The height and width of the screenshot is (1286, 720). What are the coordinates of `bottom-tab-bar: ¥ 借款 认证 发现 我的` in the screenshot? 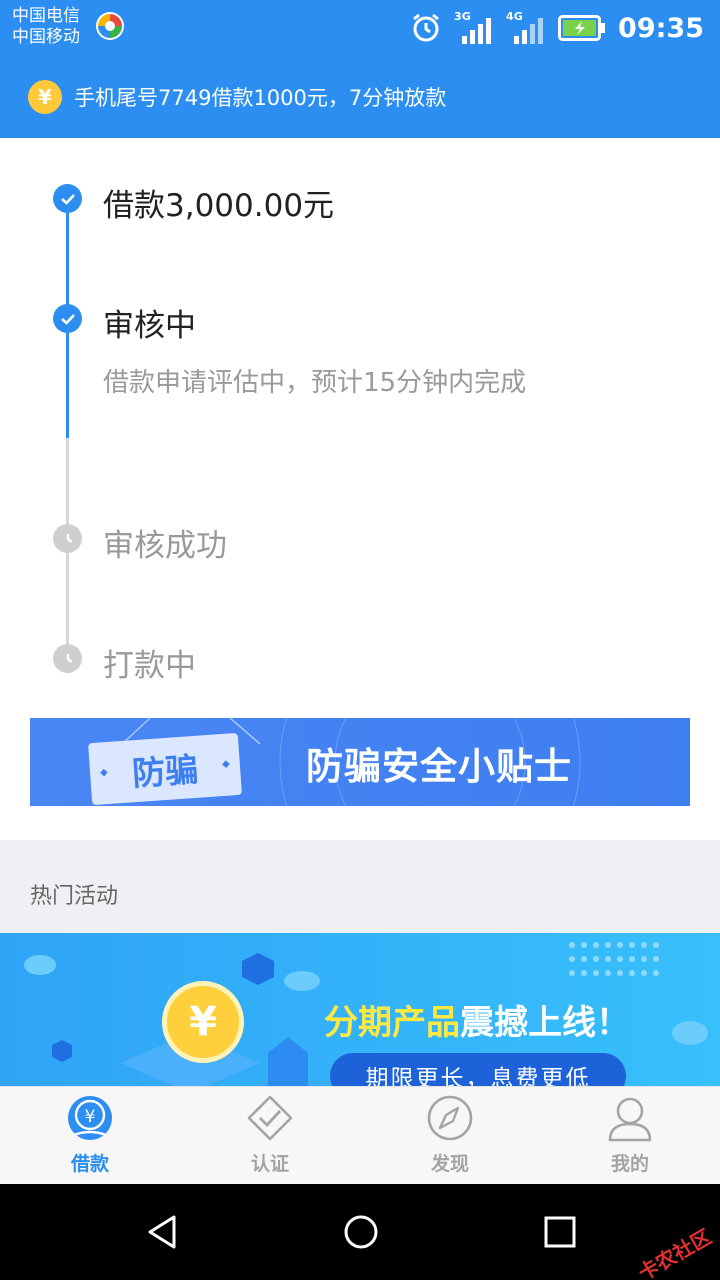 It's located at (360, 1135).